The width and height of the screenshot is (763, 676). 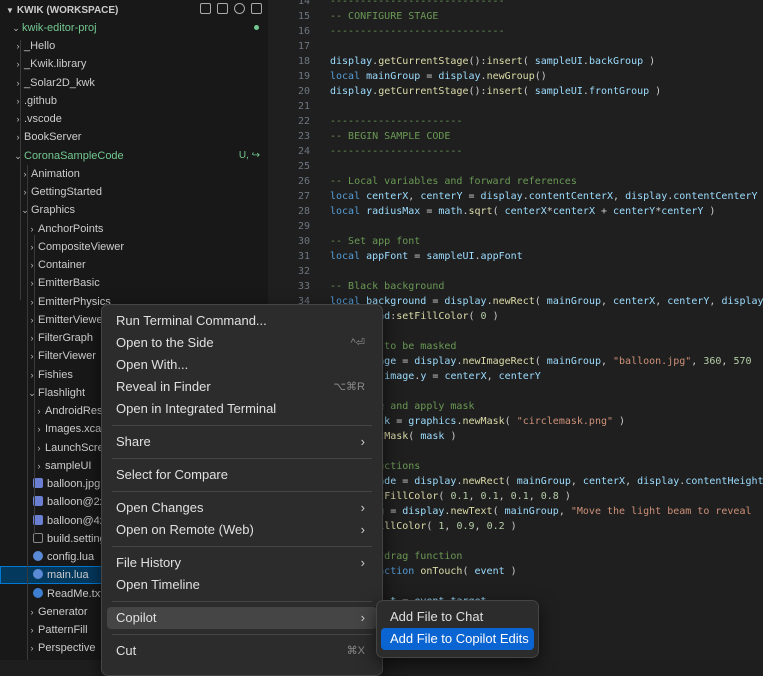 I want to click on project-root: ⌄ kwik-editor-proj, so click(x=134, y=28).